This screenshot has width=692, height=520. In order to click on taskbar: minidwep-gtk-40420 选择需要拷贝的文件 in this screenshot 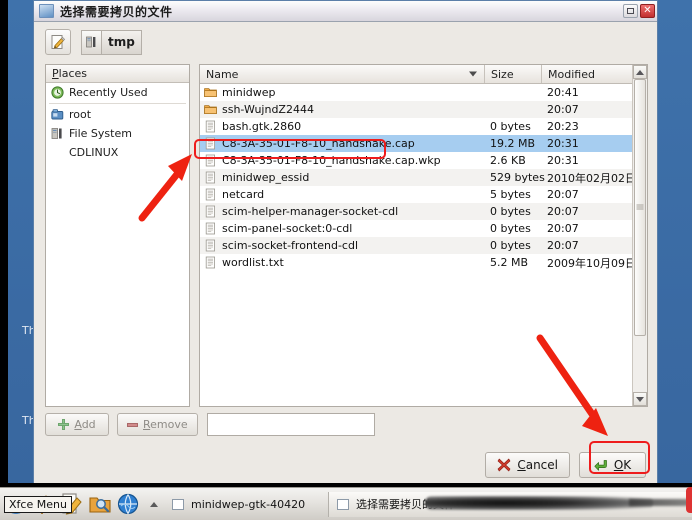, I will do `click(346, 503)`.